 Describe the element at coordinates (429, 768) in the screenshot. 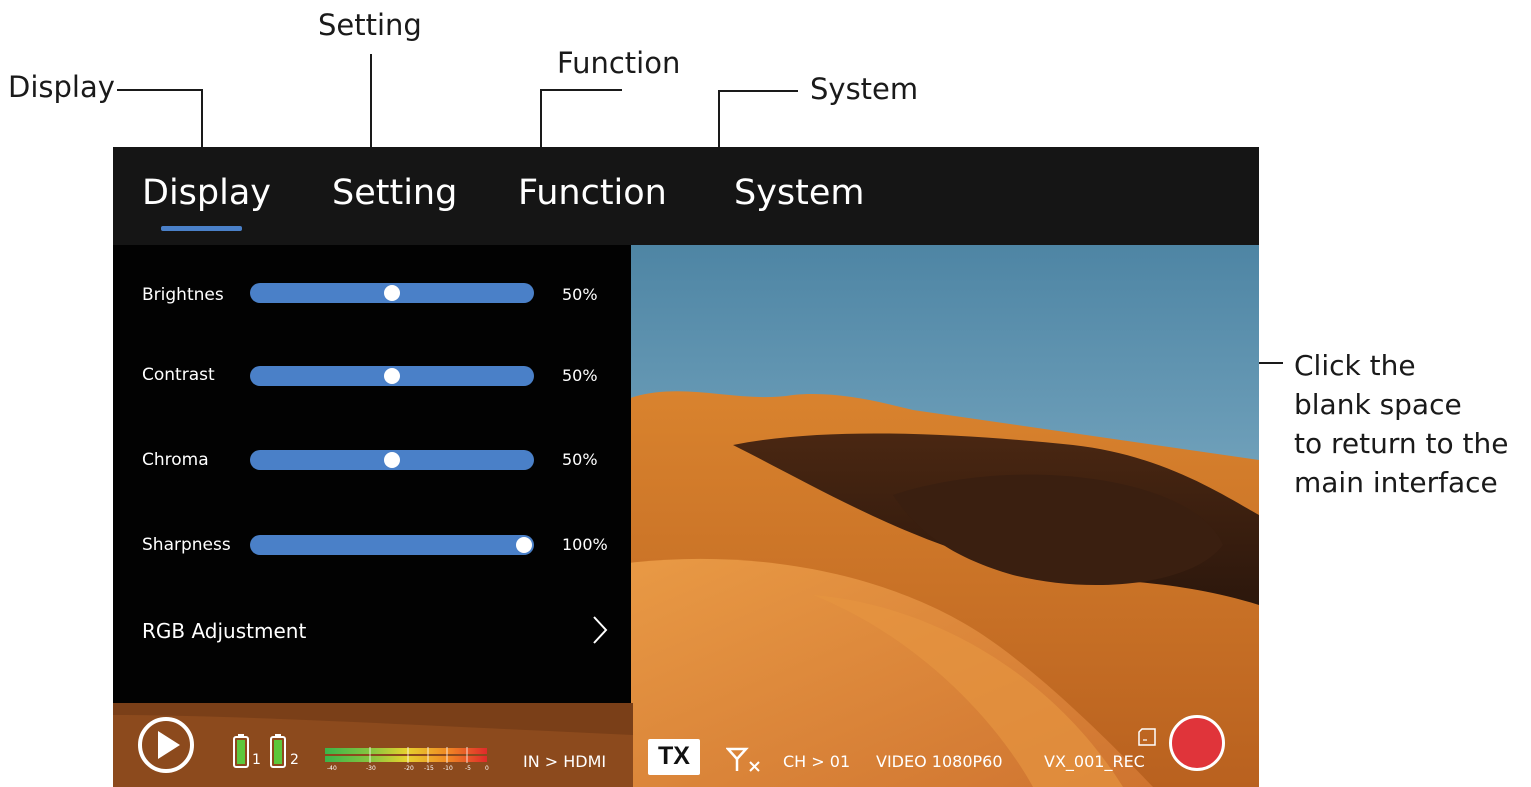

I see `meter-tick: -15` at that location.